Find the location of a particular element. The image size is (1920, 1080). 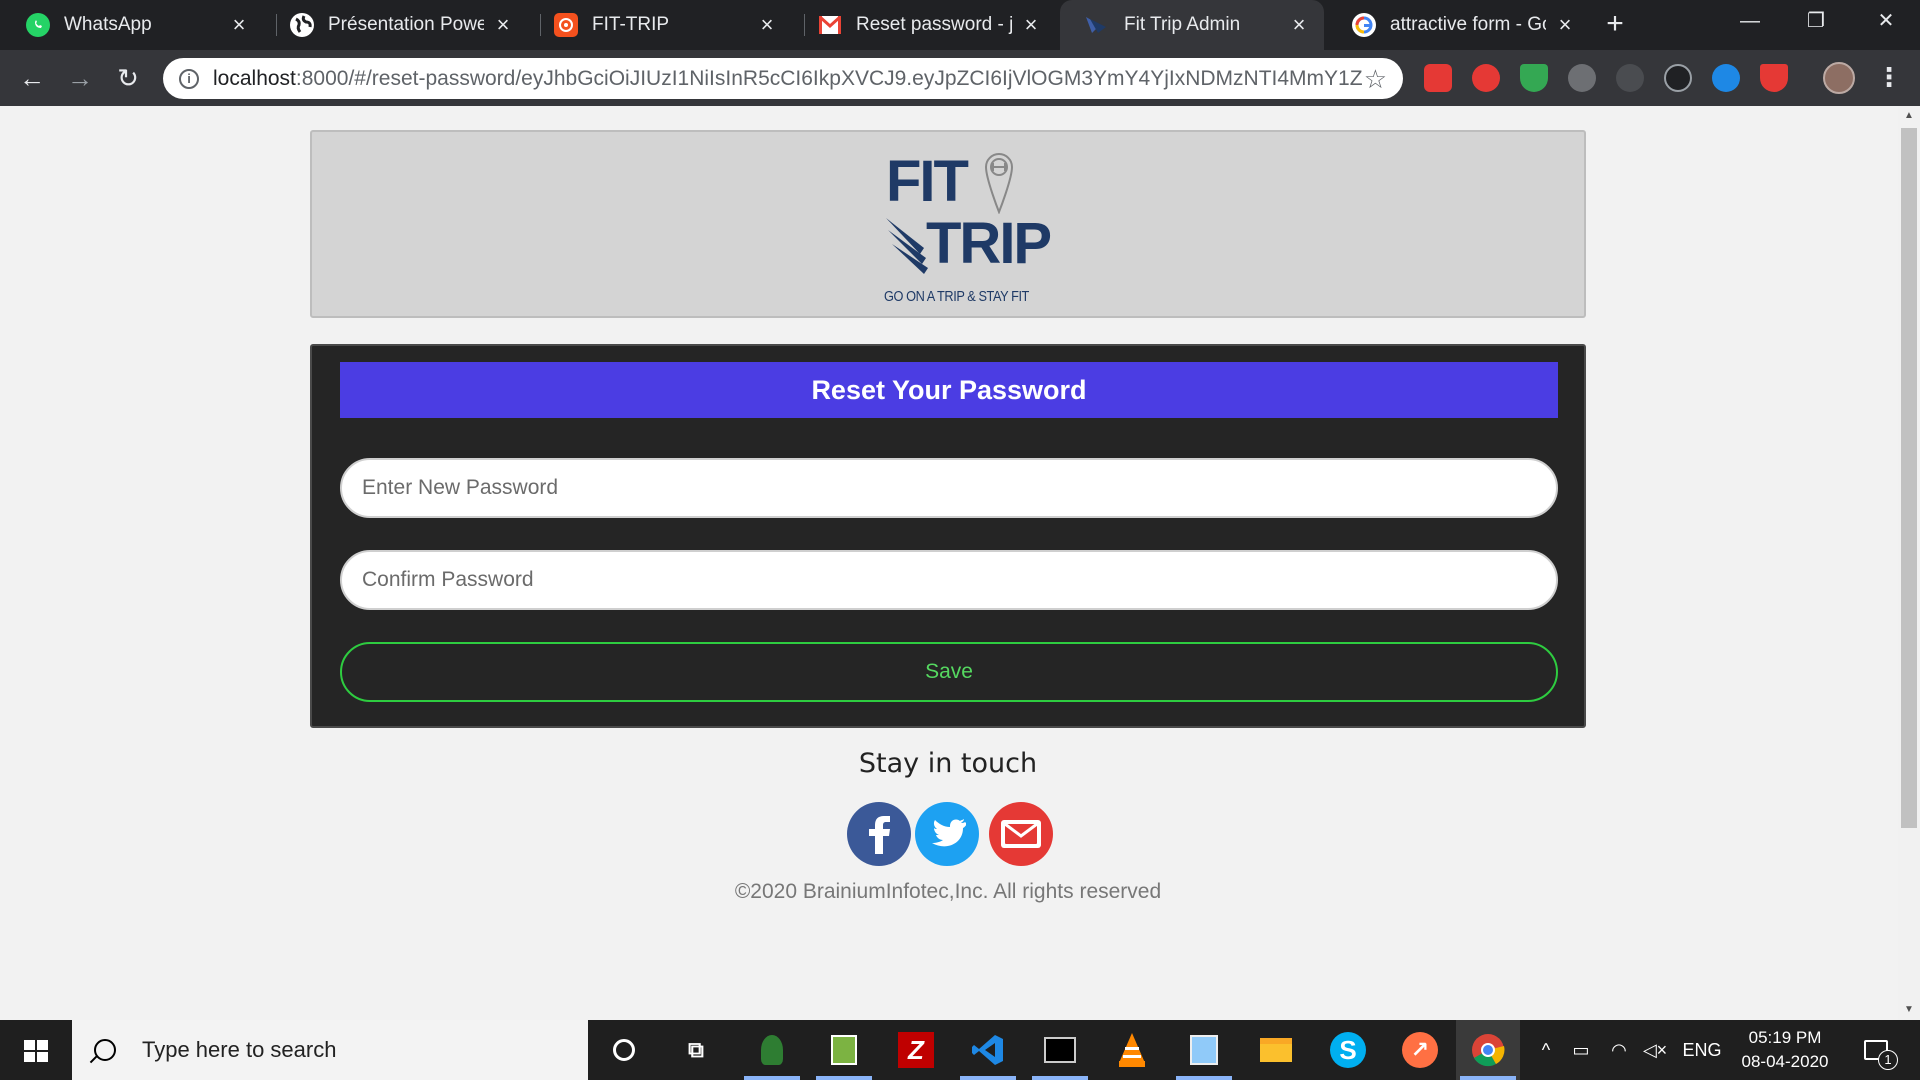

file-explorer-icon is located at coordinates (1276, 1050).